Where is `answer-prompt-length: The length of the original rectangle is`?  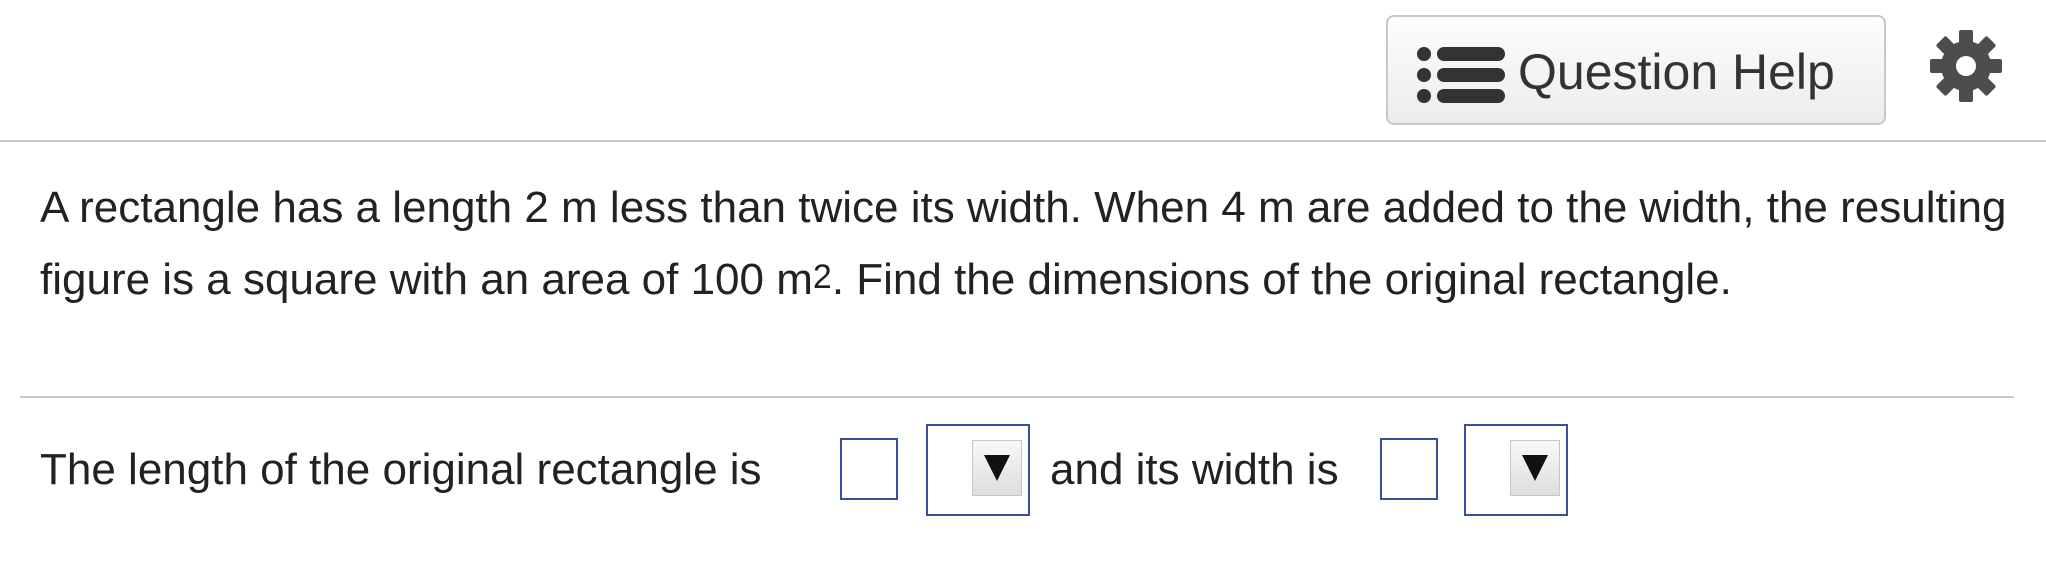
answer-prompt-length: The length of the original rectangle is is located at coordinates (401, 469).